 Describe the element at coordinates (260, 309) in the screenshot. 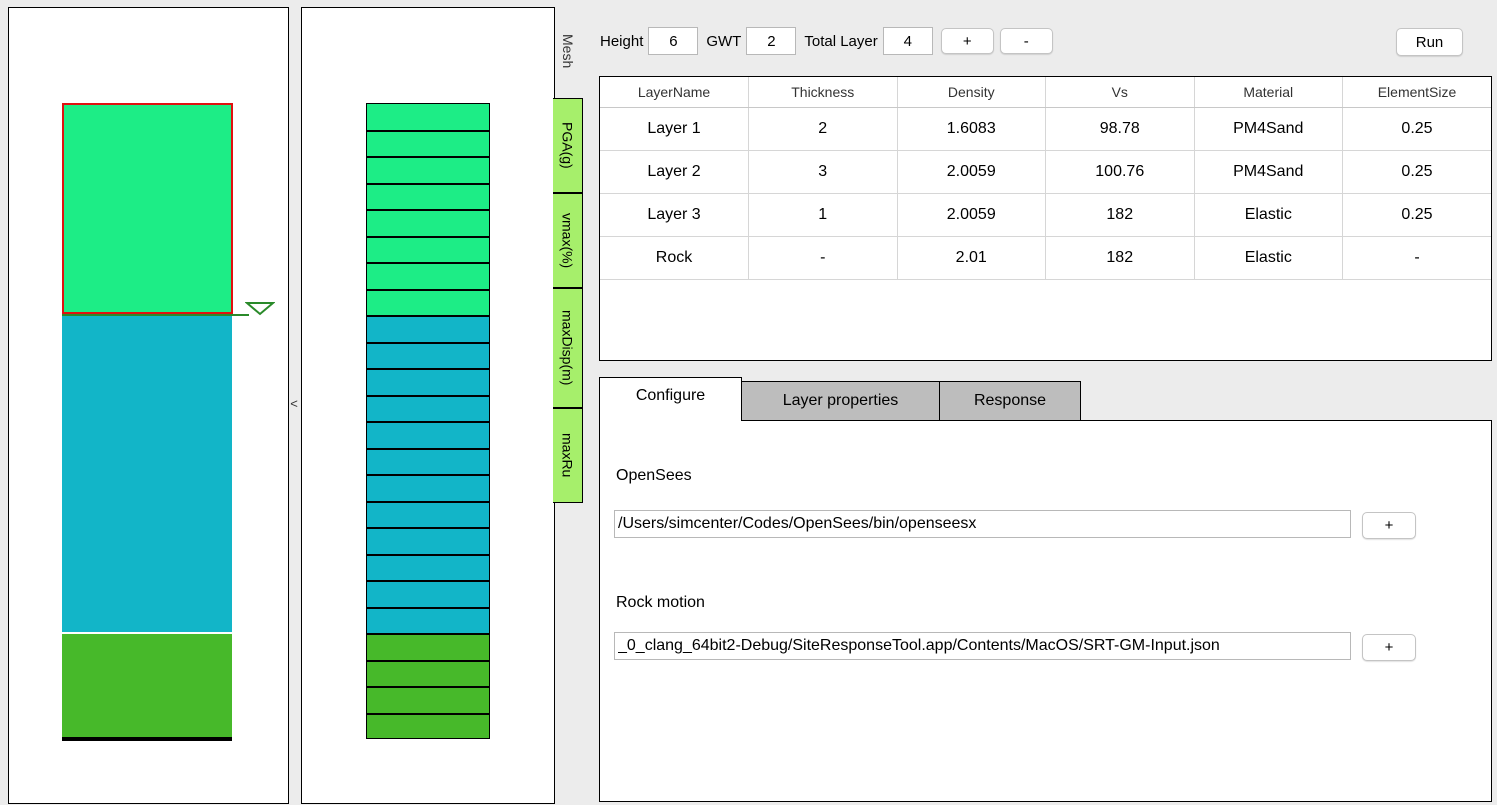

I see `water-table-icon` at that location.